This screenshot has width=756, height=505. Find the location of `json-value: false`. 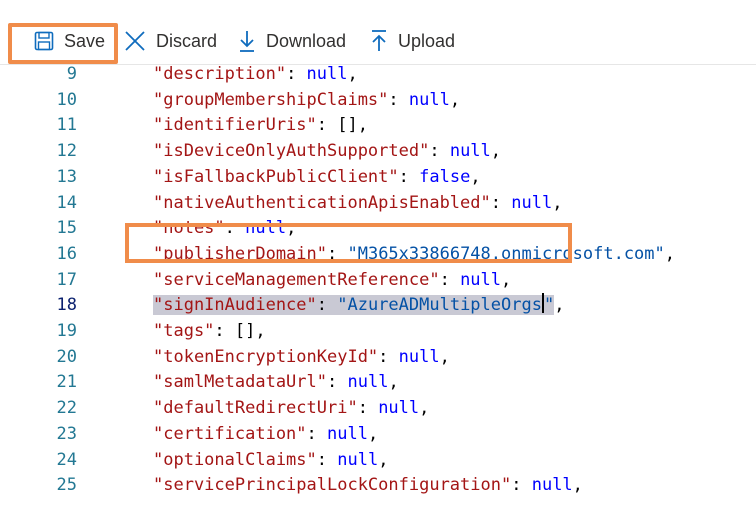

json-value: false is located at coordinates (445, 176).